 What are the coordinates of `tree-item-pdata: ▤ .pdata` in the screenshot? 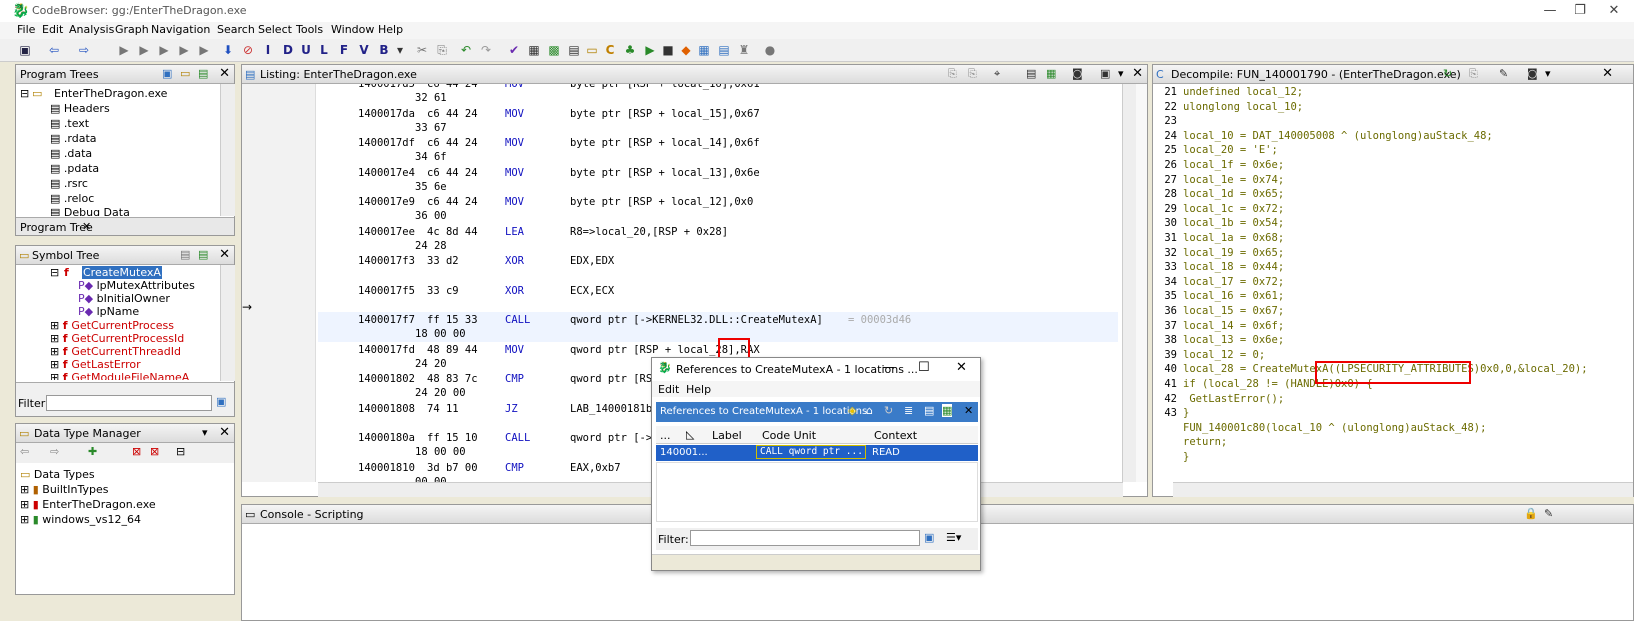 It's located at (74, 168).